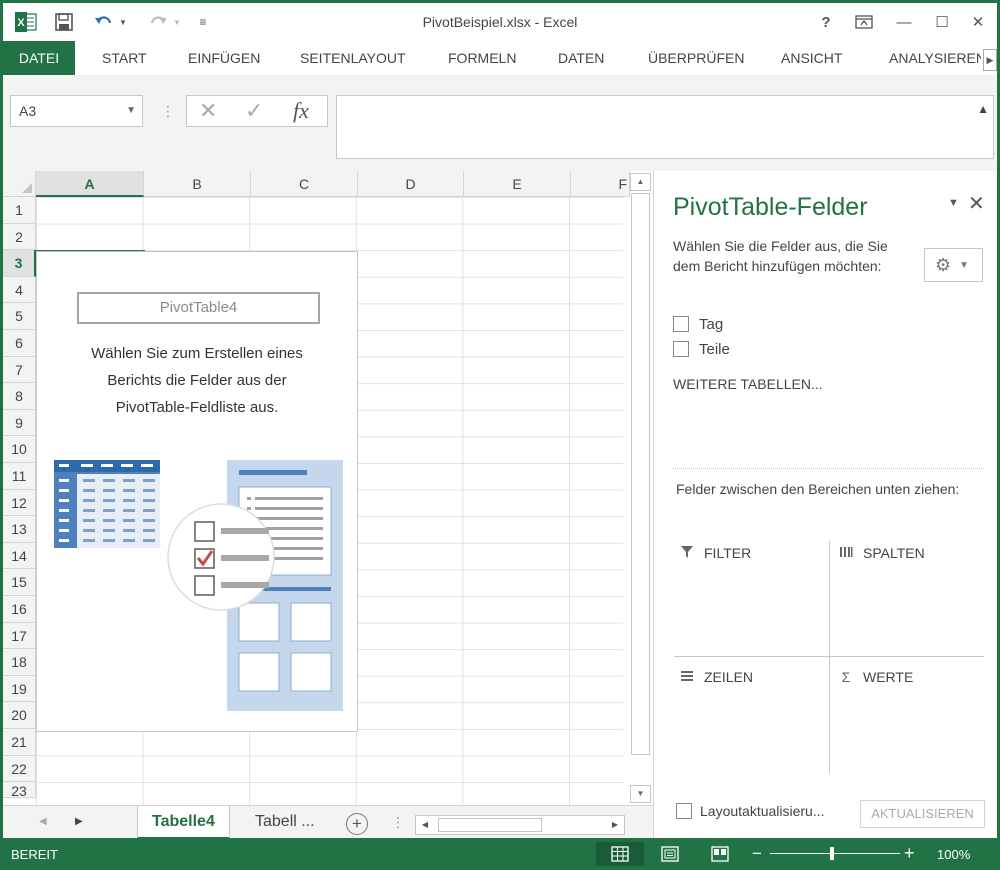 The width and height of the screenshot is (1000, 870). What do you see at coordinates (976, 203) in the screenshot?
I see `pane-close-icon: ✕` at bounding box center [976, 203].